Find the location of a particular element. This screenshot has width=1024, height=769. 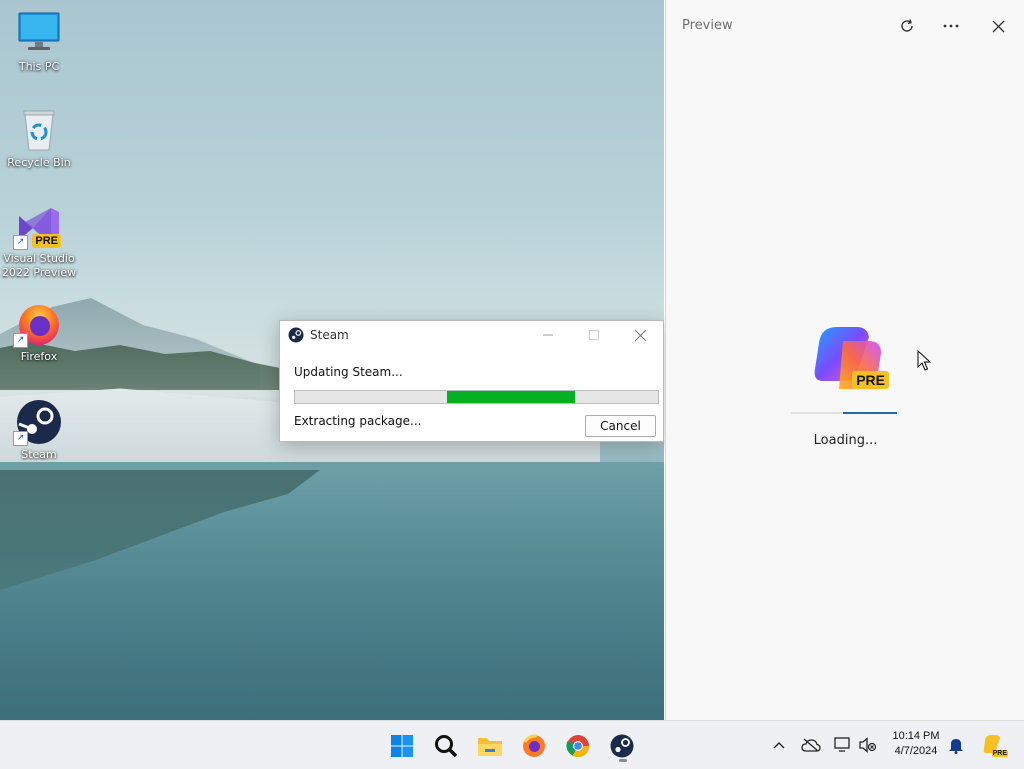

cloud-offline-icon is located at coordinates (811, 745).